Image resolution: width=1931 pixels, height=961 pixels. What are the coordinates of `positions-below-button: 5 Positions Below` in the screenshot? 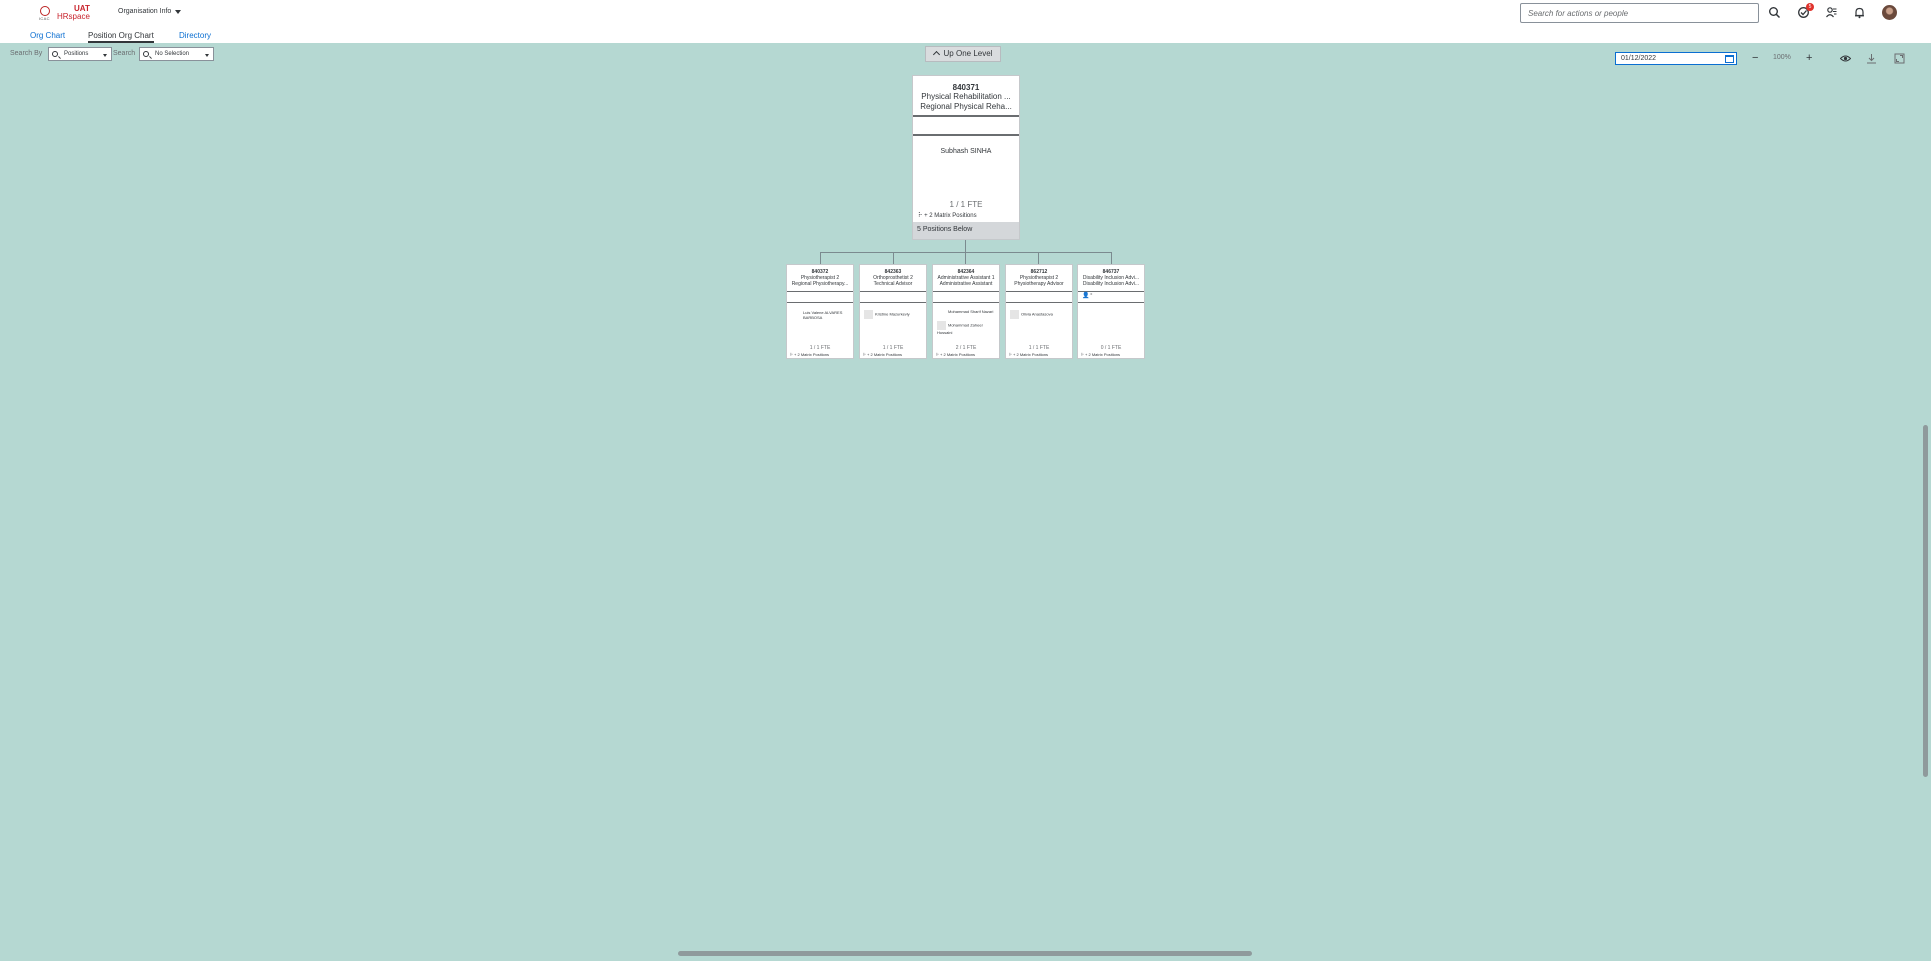 It's located at (966, 230).